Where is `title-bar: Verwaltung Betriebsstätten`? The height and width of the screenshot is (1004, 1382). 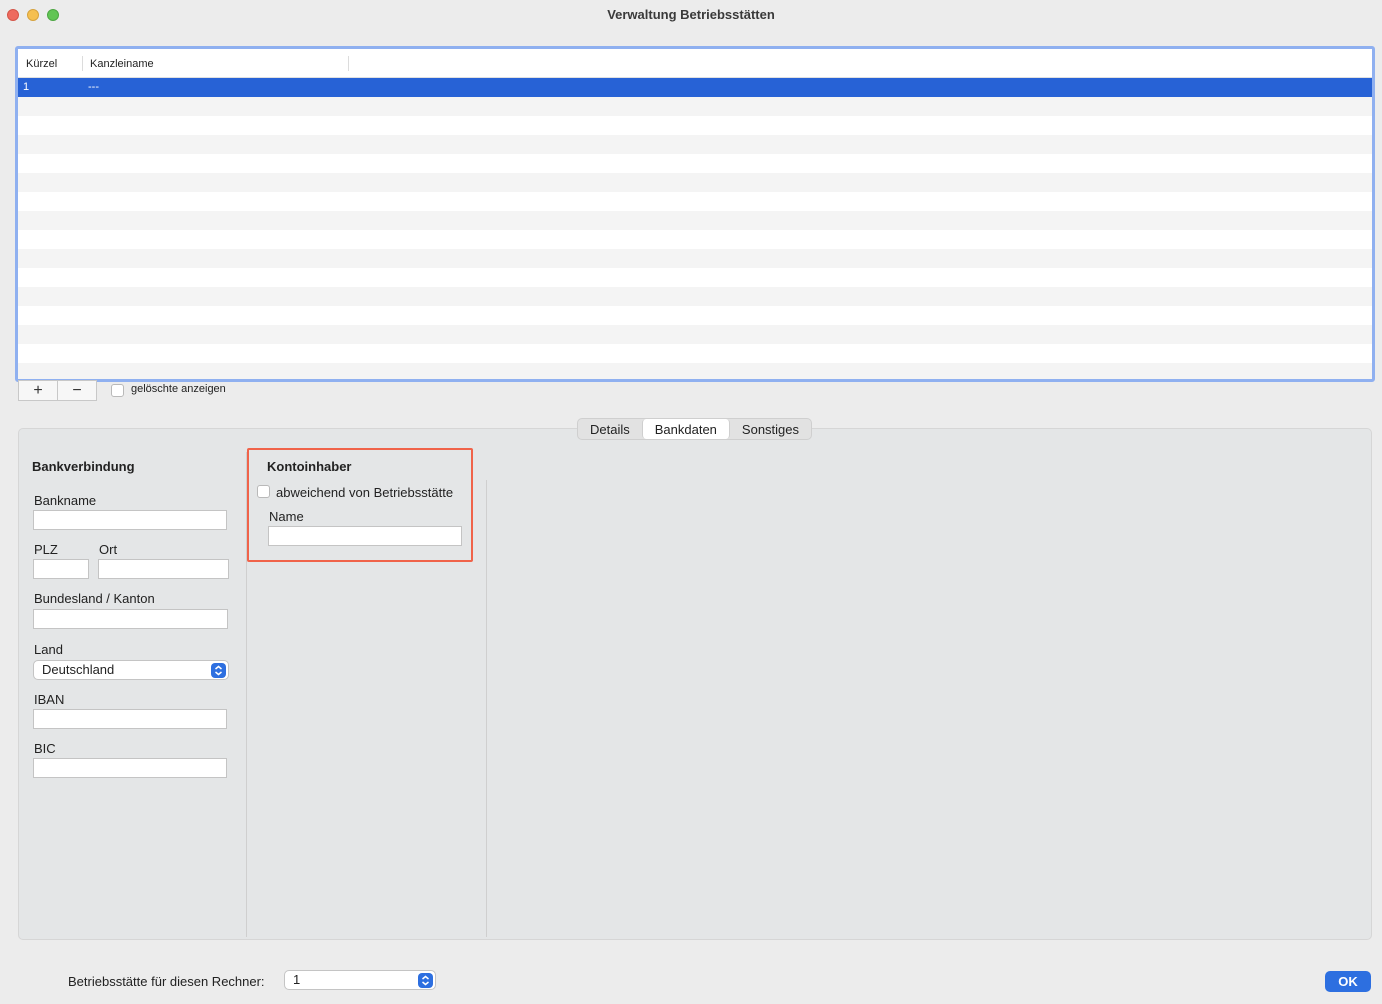
title-bar: Verwaltung Betriebsstätten is located at coordinates (691, 15).